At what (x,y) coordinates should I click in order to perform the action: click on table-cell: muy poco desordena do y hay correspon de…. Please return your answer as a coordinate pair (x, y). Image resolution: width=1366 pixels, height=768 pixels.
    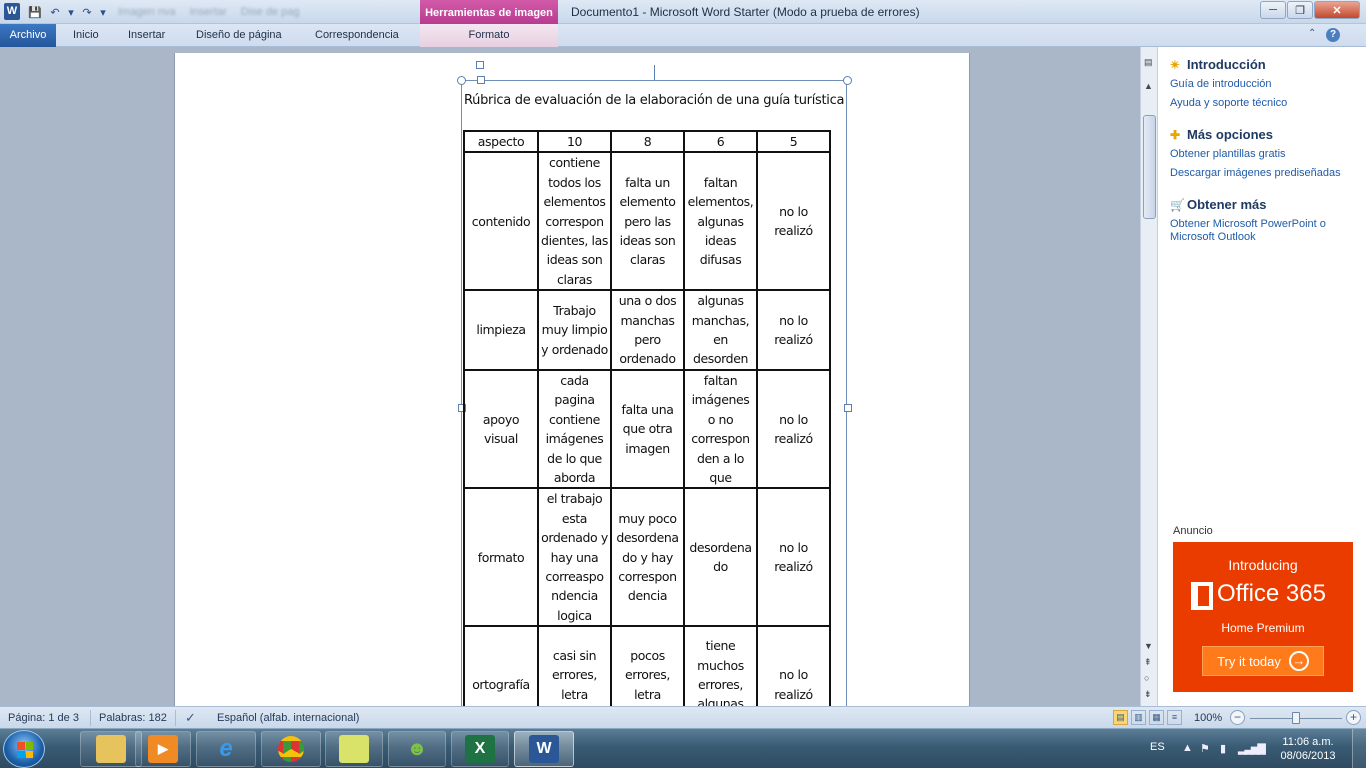
    Looking at the image, I should click on (647, 557).